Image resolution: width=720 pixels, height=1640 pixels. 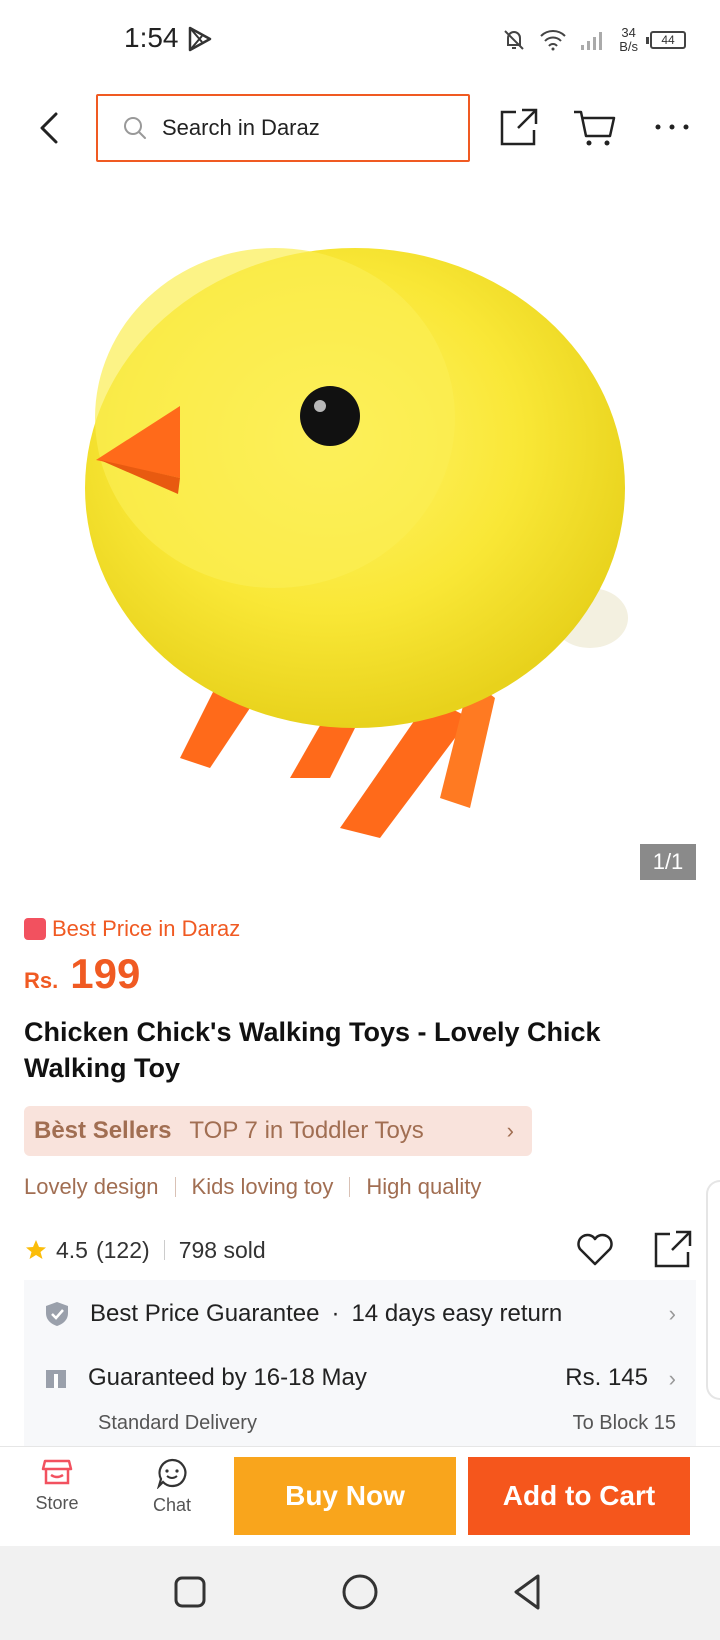 What do you see at coordinates (345, 1496) in the screenshot?
I see `buy-now-button: Buy Now` at bounding box center [345, 1496].